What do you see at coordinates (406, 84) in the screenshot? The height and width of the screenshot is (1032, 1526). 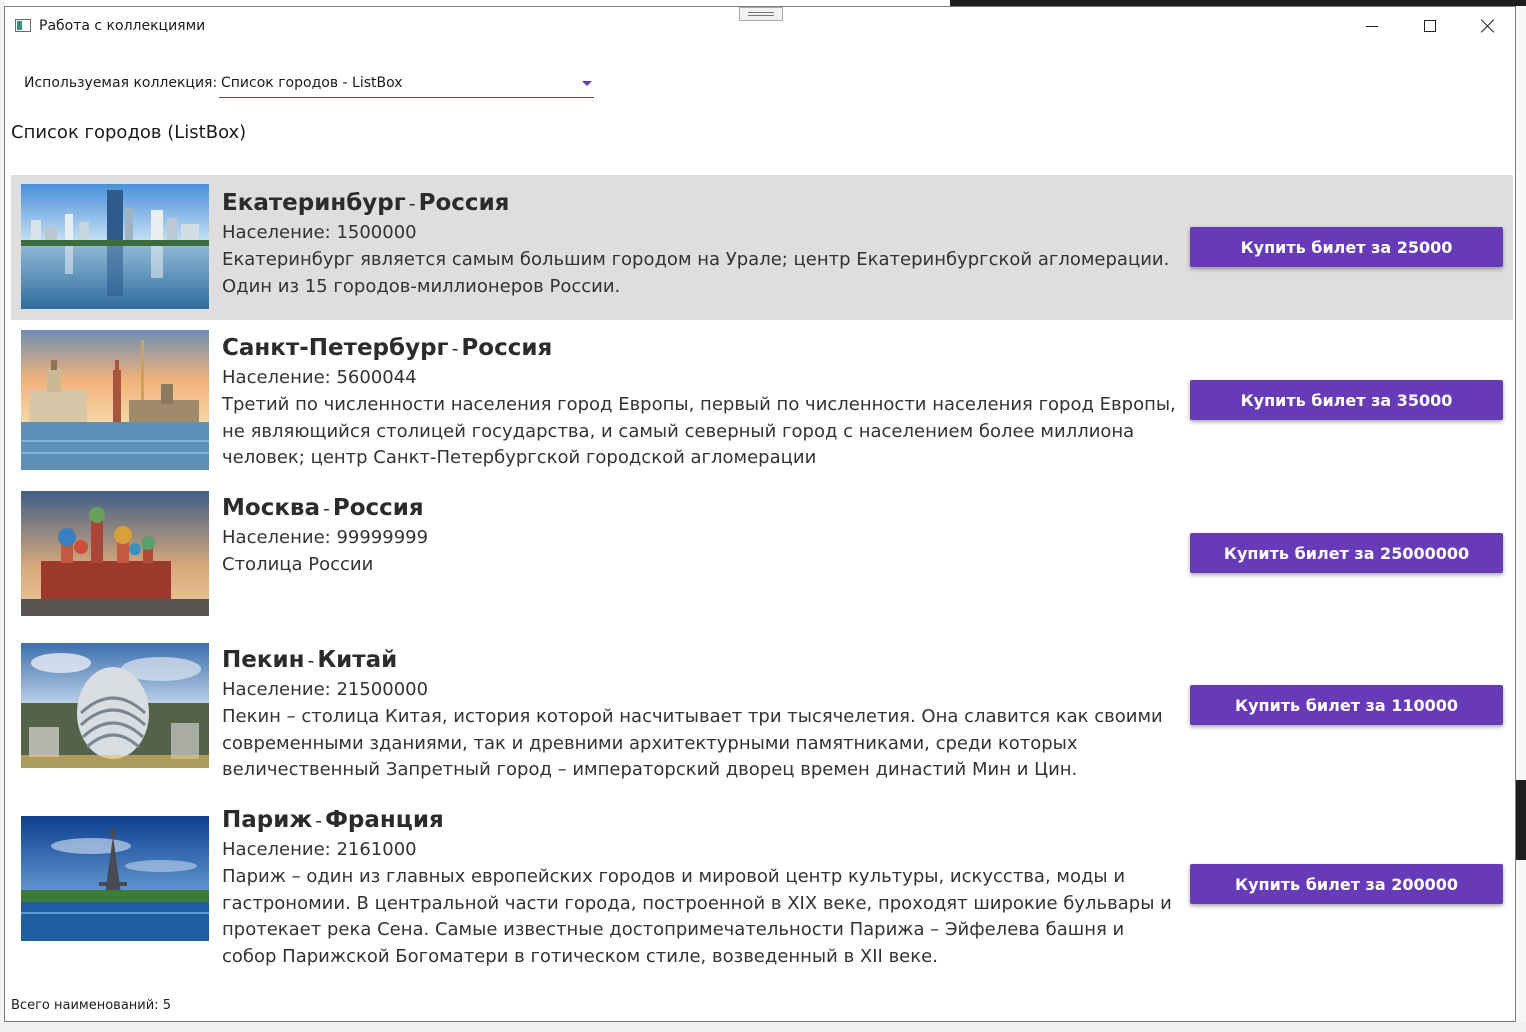 I see `collection-combobox: Список городов - ListBox` at bounding box center [406, 84].